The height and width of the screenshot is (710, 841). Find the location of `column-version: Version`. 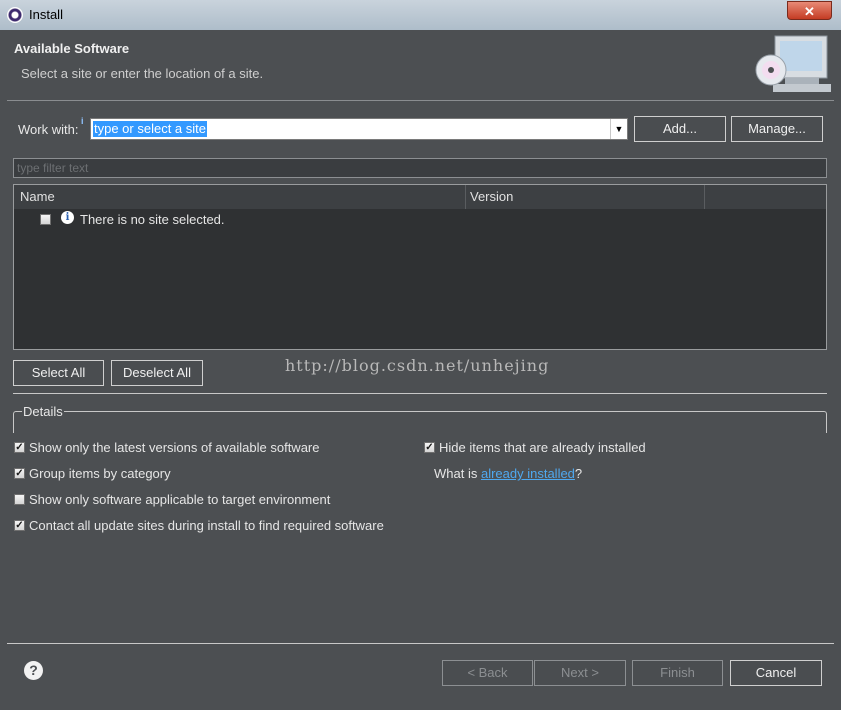

column-version: Version is located at coordinates (491, 196).